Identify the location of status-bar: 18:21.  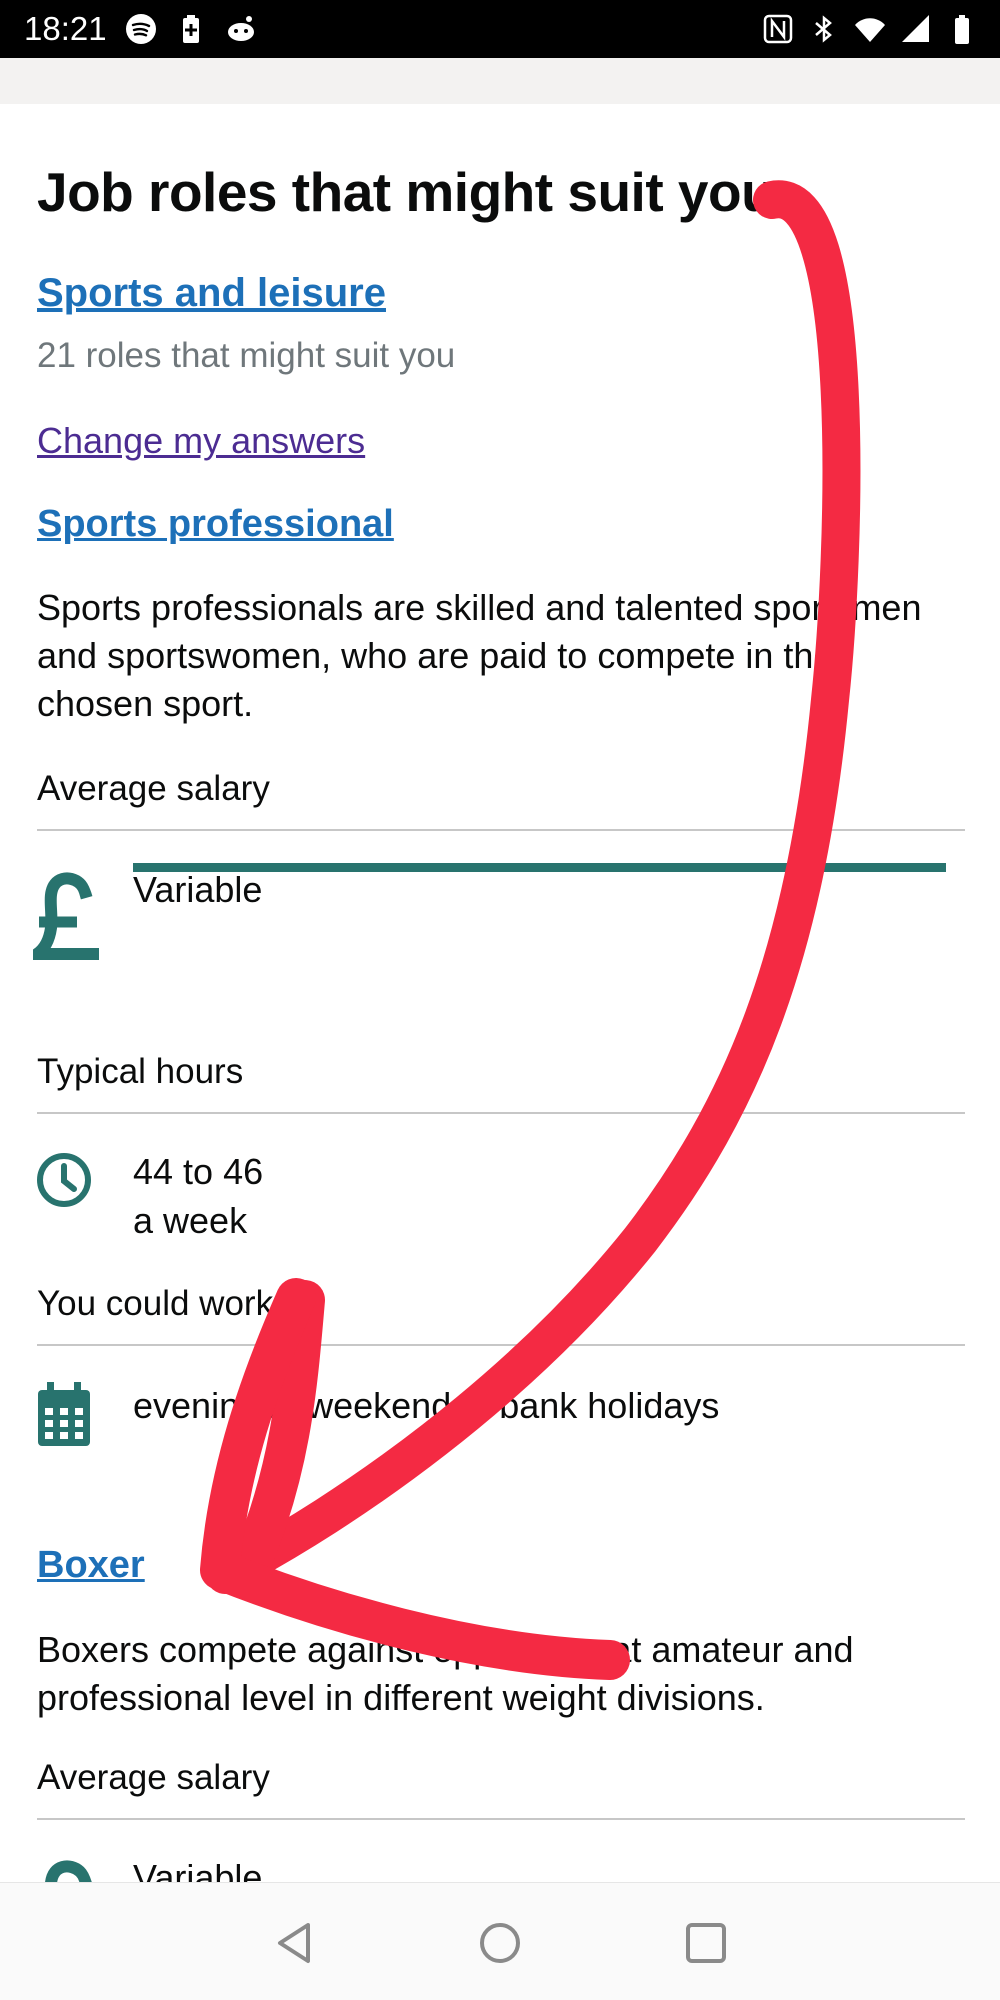
(500, 29).